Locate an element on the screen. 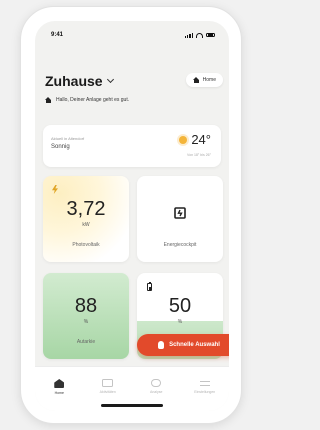  greeting-text: Hallo, Deiner Anlage geht es gut. is located at coordinates (93, 100).